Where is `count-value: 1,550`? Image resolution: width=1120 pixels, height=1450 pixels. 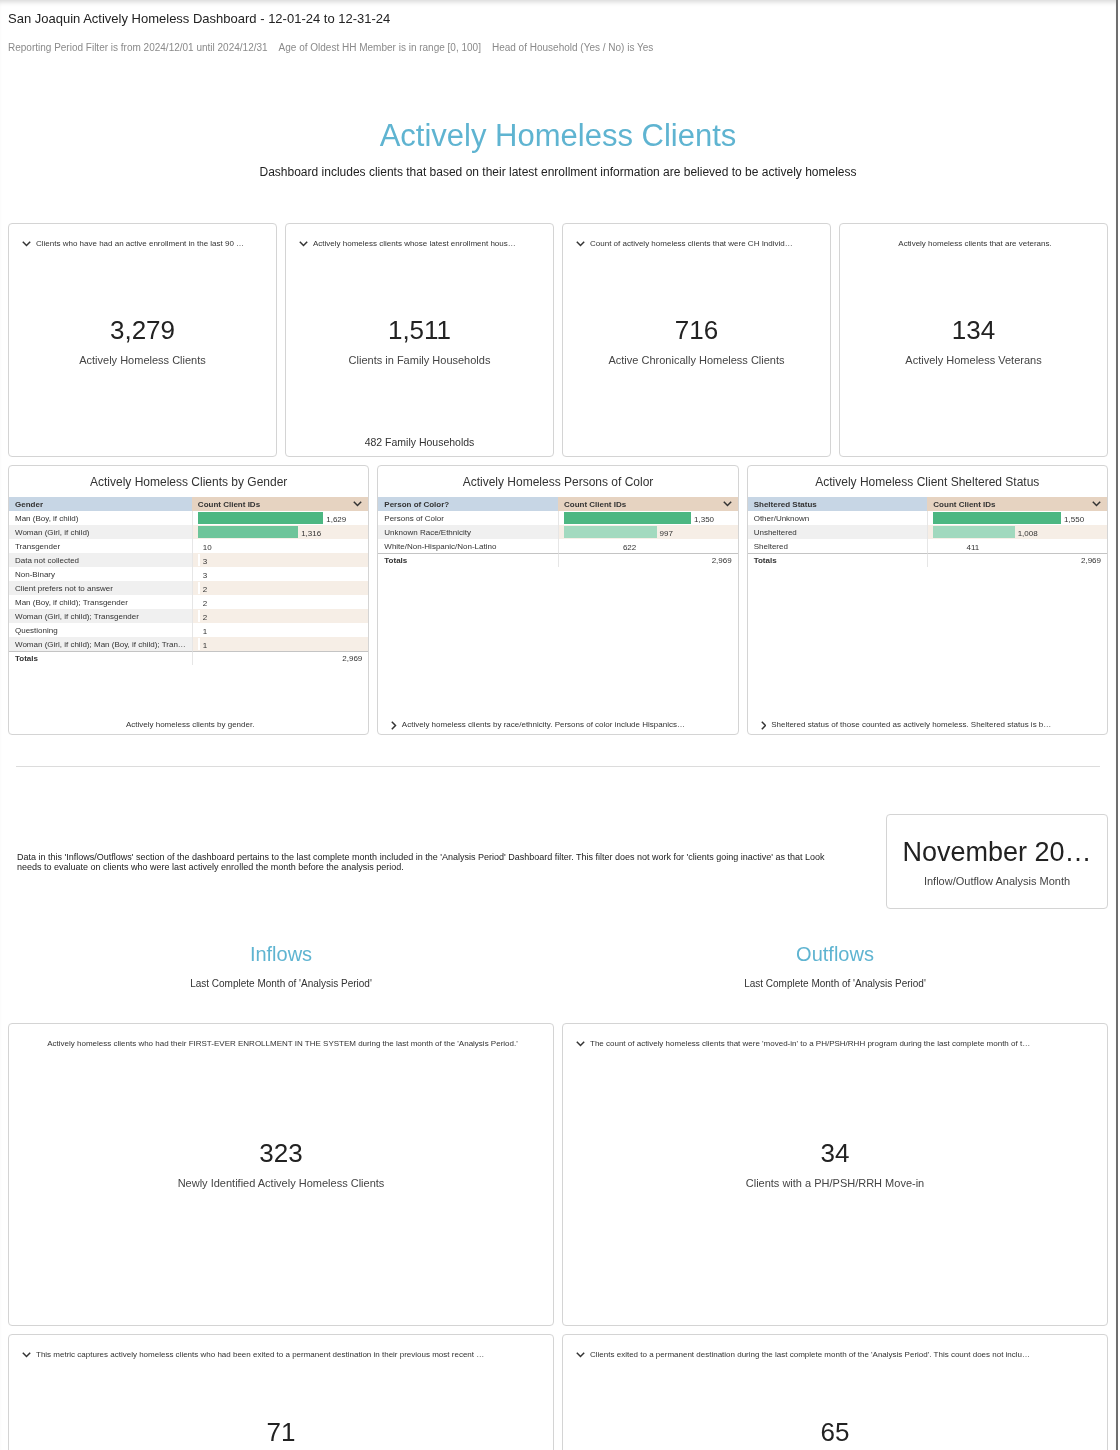 count-value: 1,550 is located at coordinates (1074, 519).